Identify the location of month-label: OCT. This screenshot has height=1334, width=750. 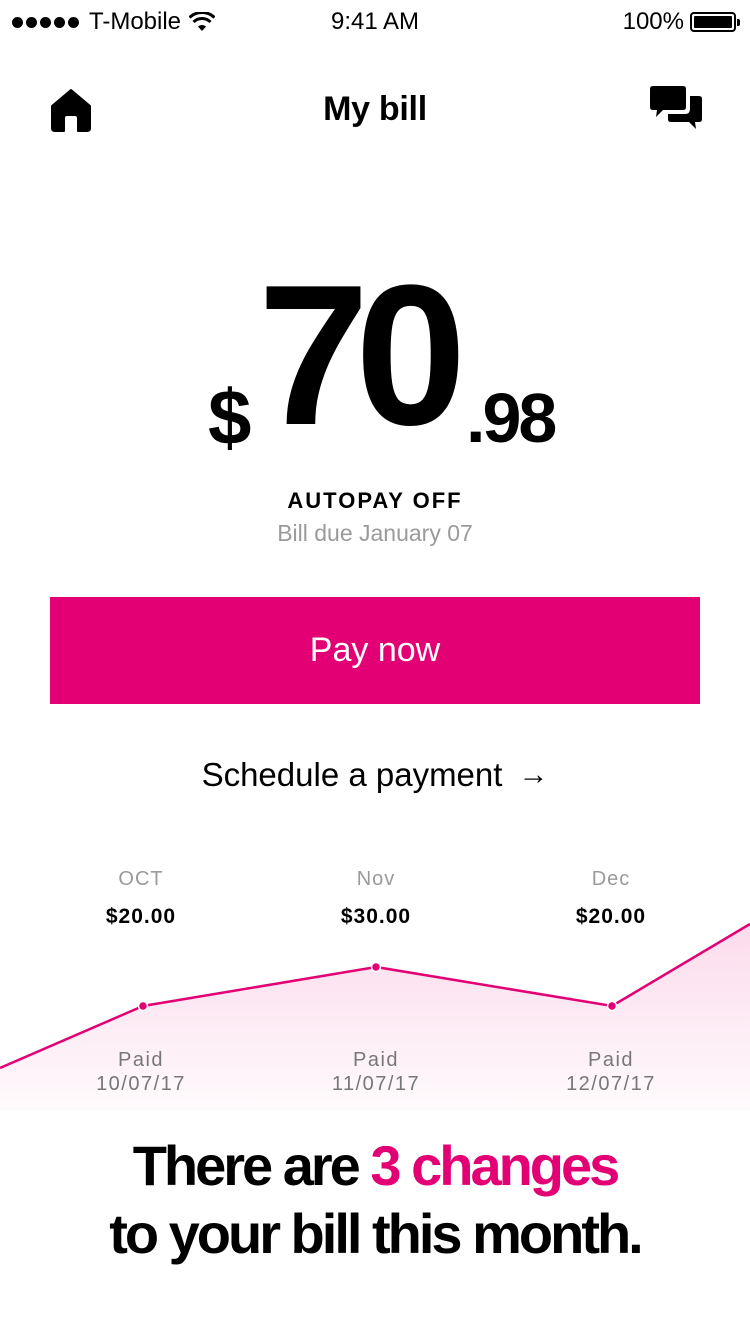
(141, 879).